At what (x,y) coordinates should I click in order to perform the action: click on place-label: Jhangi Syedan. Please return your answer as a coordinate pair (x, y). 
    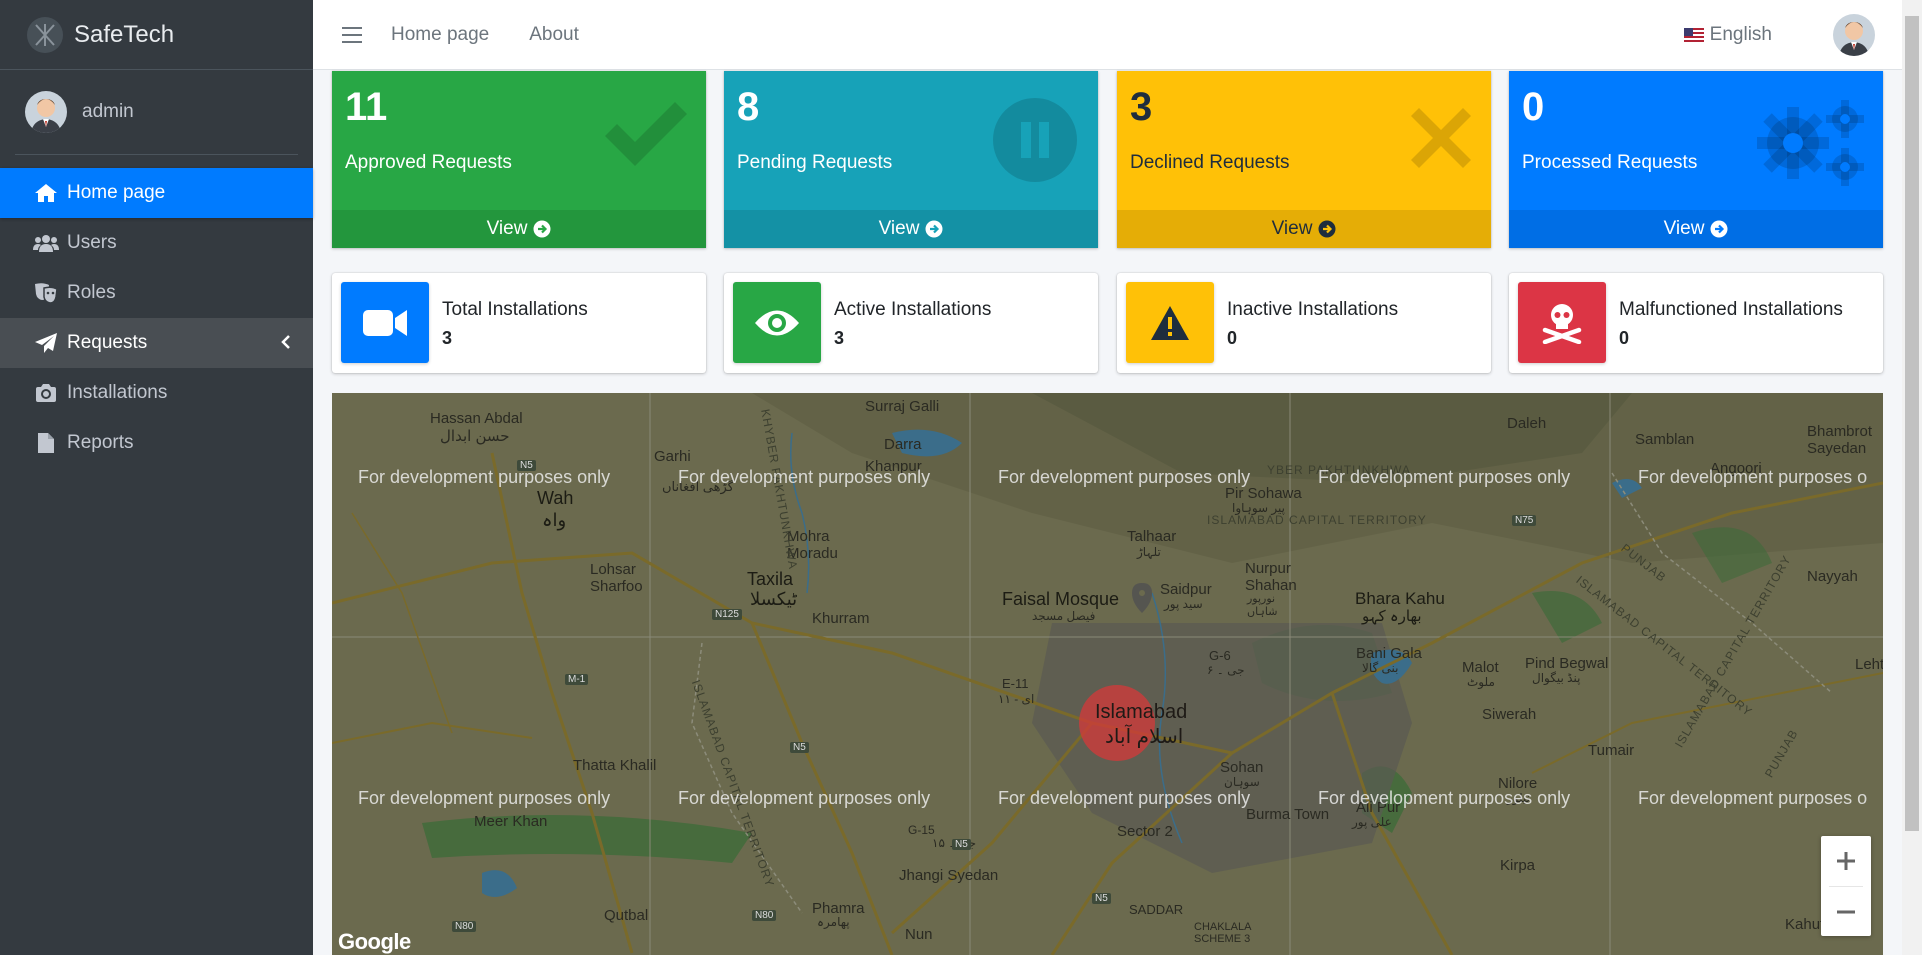
    Looking at the image, I should click on (949, 875).